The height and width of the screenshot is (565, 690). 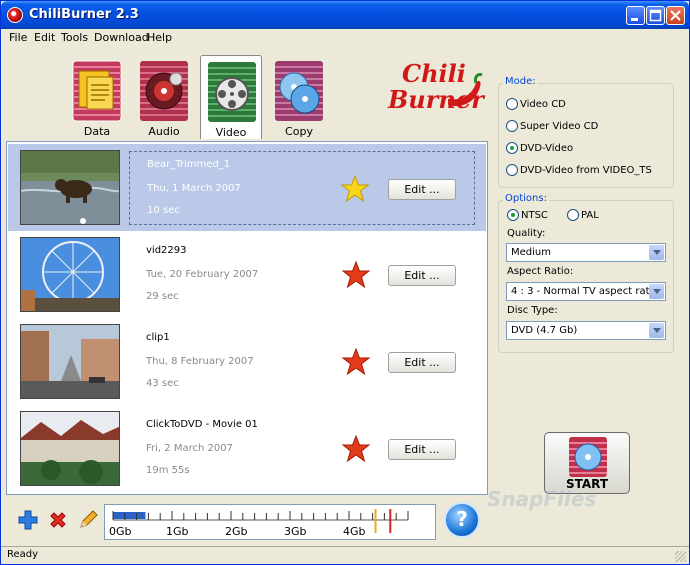 I want to click on tab-copy-label: Copy, so click(x=299, y=131).